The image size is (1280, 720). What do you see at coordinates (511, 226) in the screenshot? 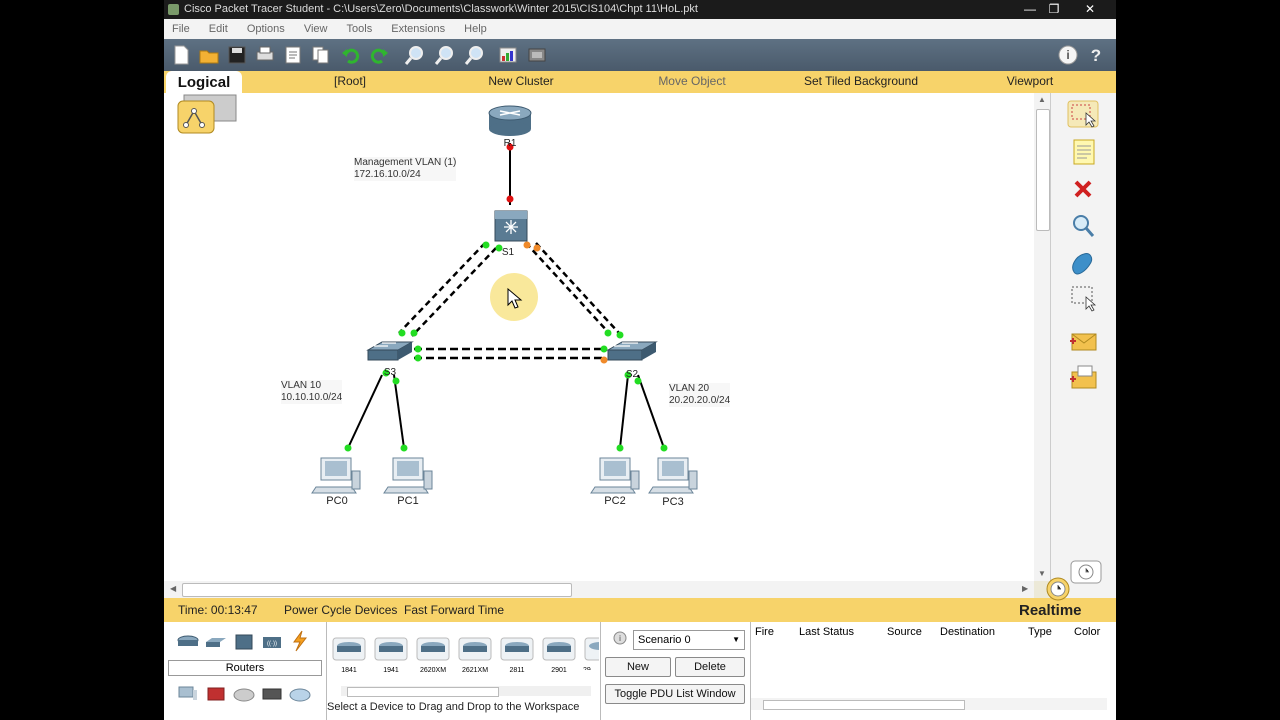
I see `switch-s1` at bounding box center [511, 226].